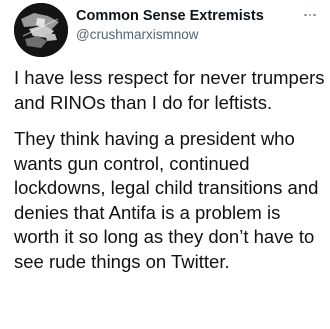 The image size is (330, 329). Describe the element at coordinates (137, 34) in the screenshot. I see `author-handle: @crushmarxismnow` at that location.